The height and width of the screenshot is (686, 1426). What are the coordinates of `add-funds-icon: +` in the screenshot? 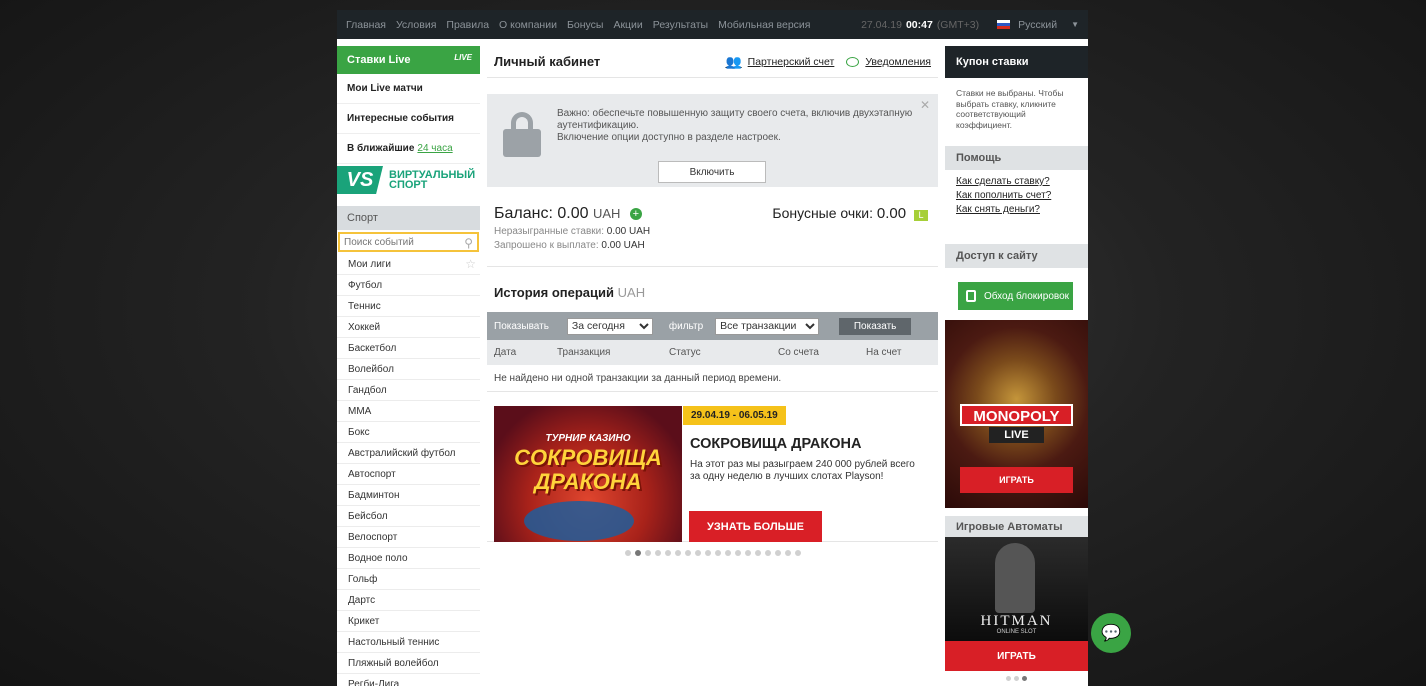 It's located at (635, 213).